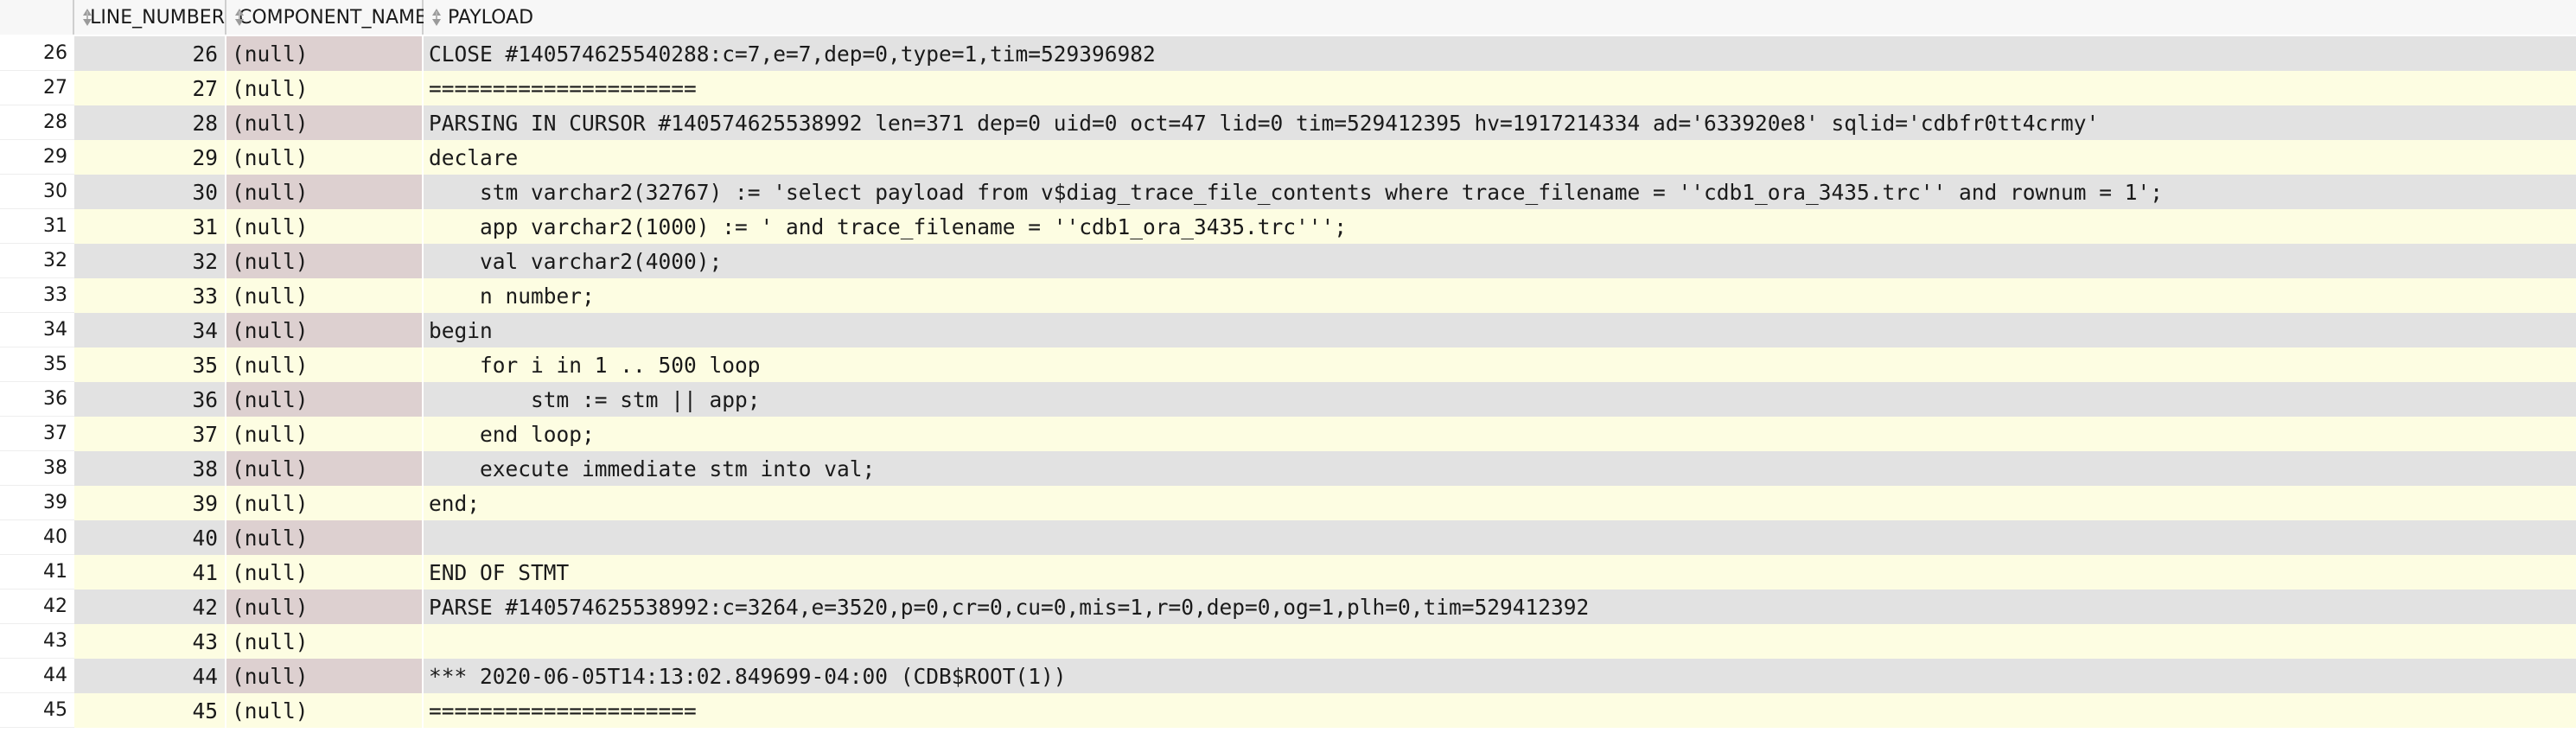 This screenshot has height=733, width=2576. What do you see at coordinates (150, 364) in the screenshot?
I see `line-number-cell: 35` at bounding box center [150, 364].